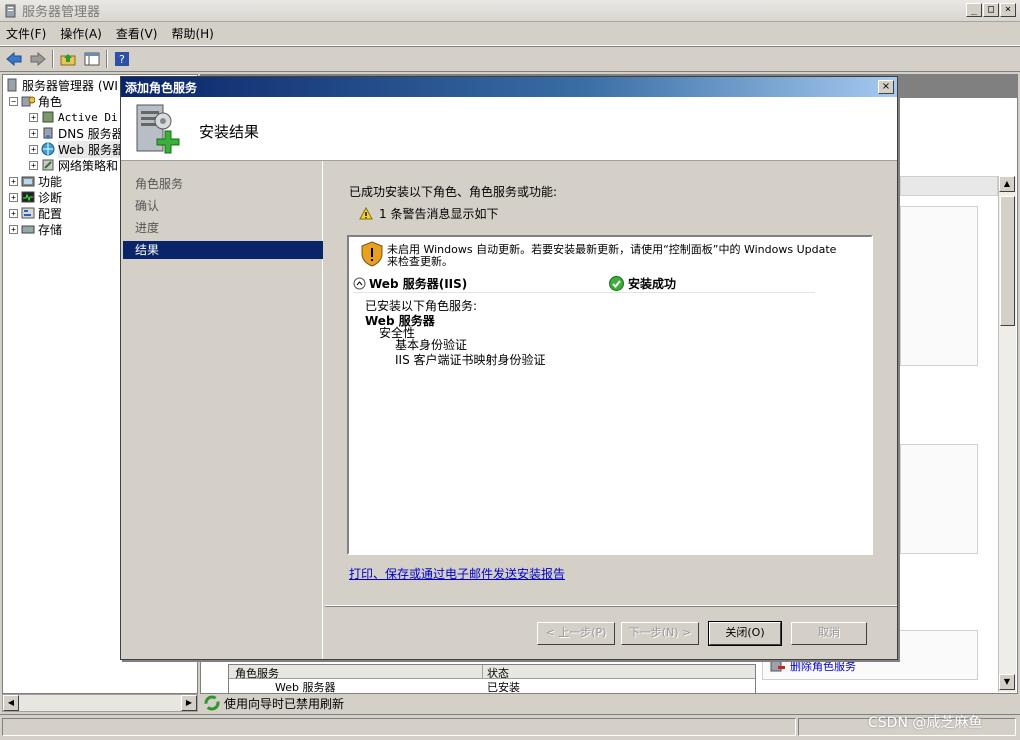  Describe the element at coordinates (192, 33) in the screenshot. I see `menu-help: 帮助(H)` at that location.